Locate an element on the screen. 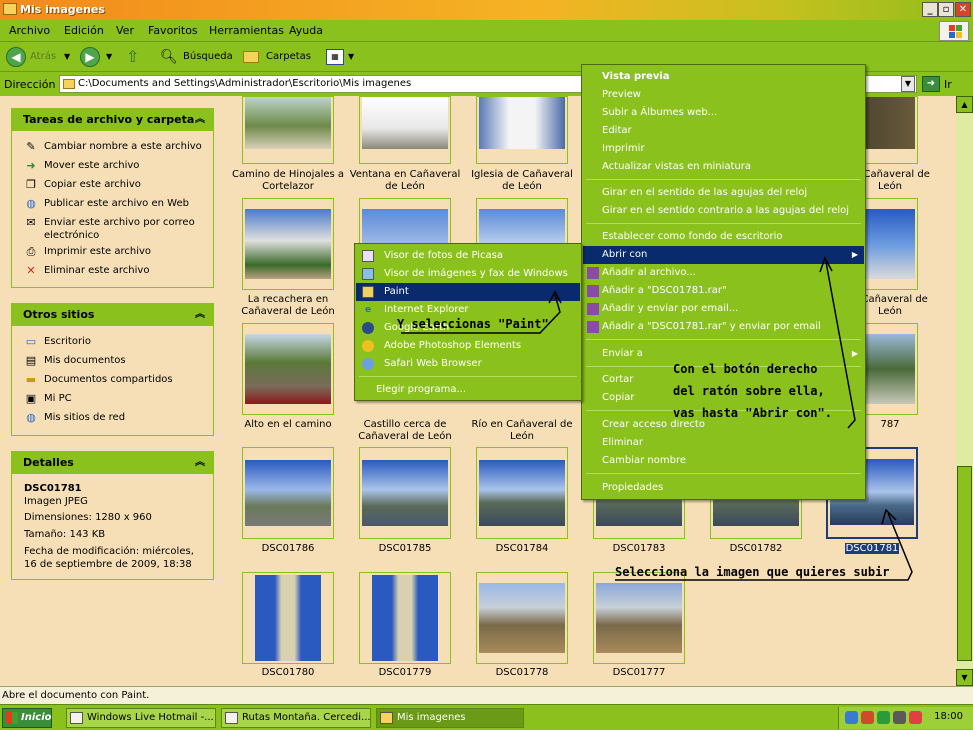 This screenshot has height=730, width=973. app-photoshop-elements: Adobe Photoshop Elements is located at coordinates (468, 346).